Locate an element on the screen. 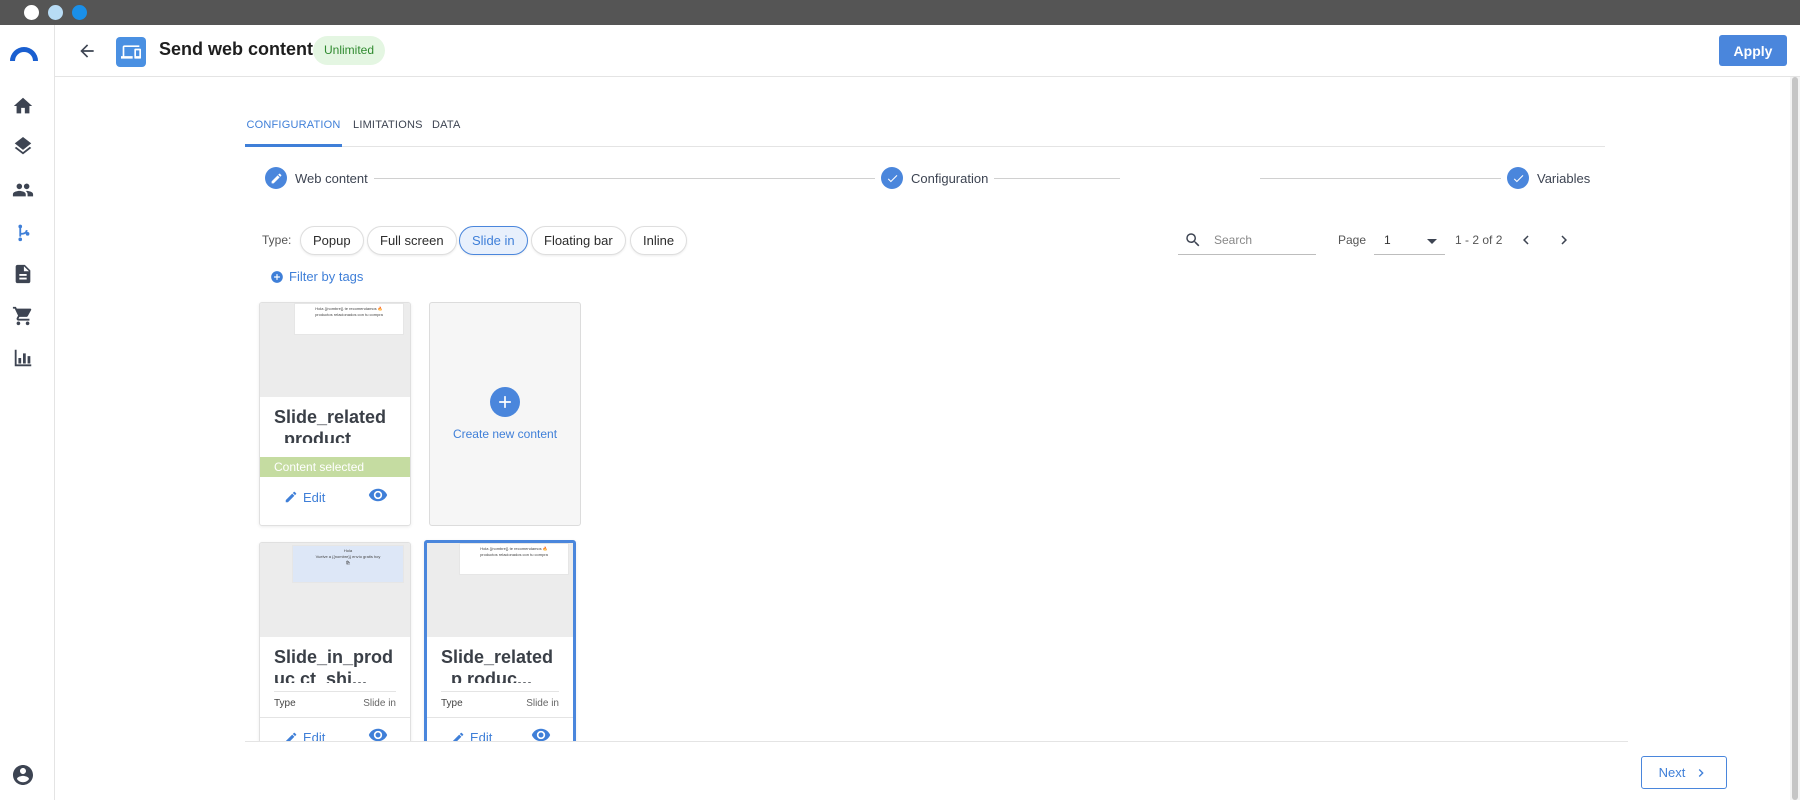 The width and height of the screenshot is (1800, 800). window-maximize-dot is located at coordinates (79, 12).